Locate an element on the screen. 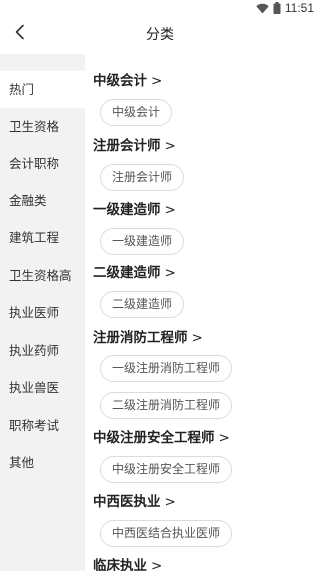  sidebar-item-licensed-physician: 执业医师 is located at coordinates (42, 312).